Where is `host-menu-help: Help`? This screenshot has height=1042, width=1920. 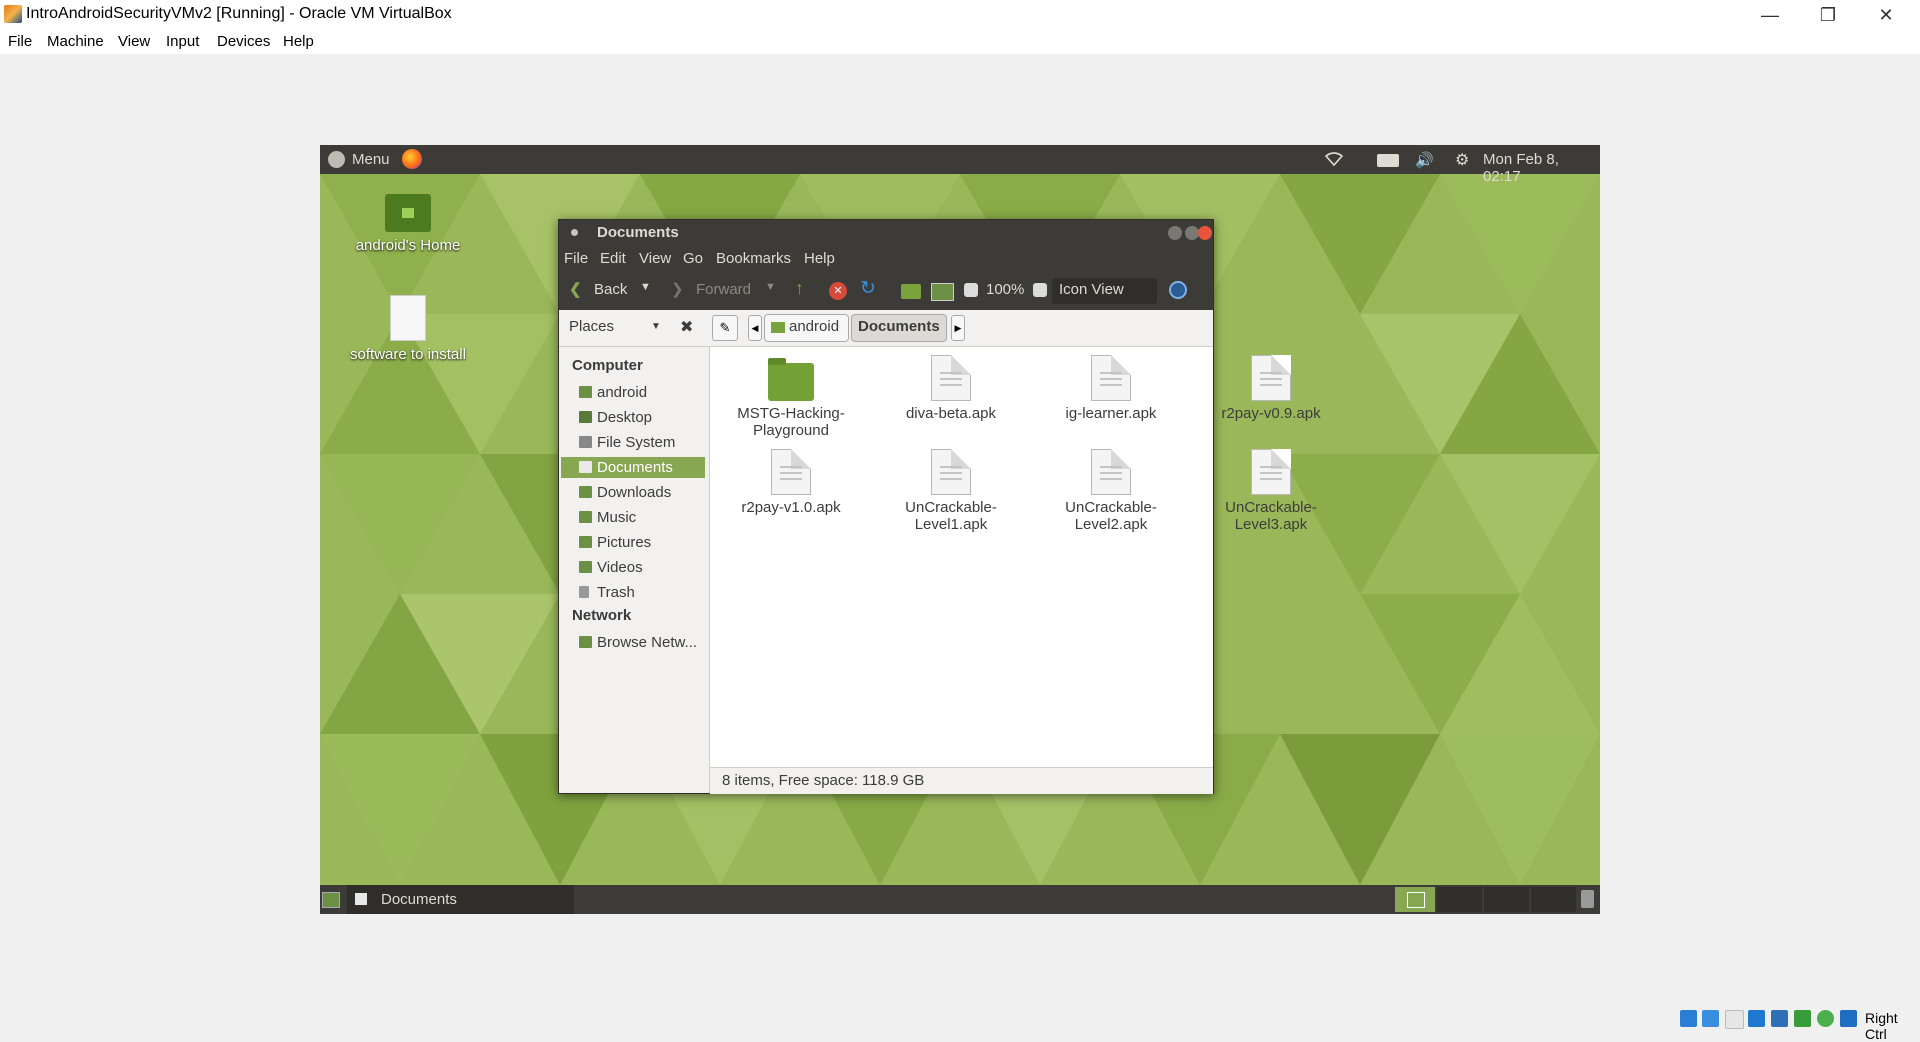
host-menu-help: Help is located at coordinates (298, 41).